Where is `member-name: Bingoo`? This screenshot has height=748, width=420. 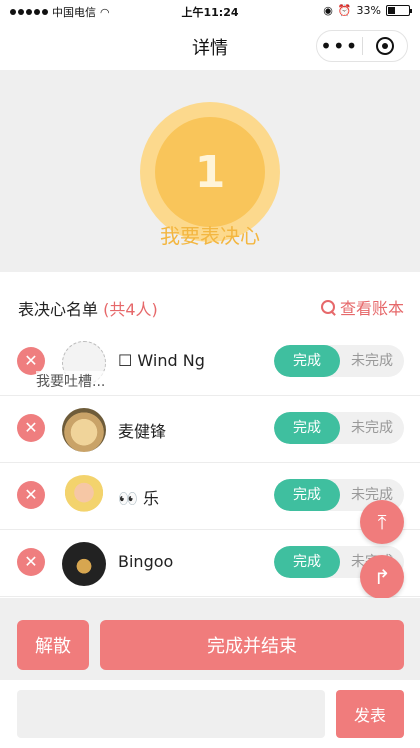 member-name: Bingoo is located at coordinates (146, 561).